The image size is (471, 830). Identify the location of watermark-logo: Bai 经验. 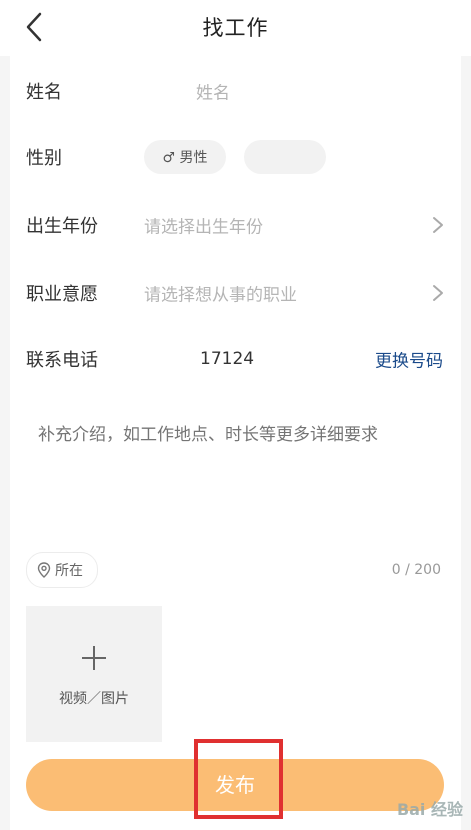
(429, 809).